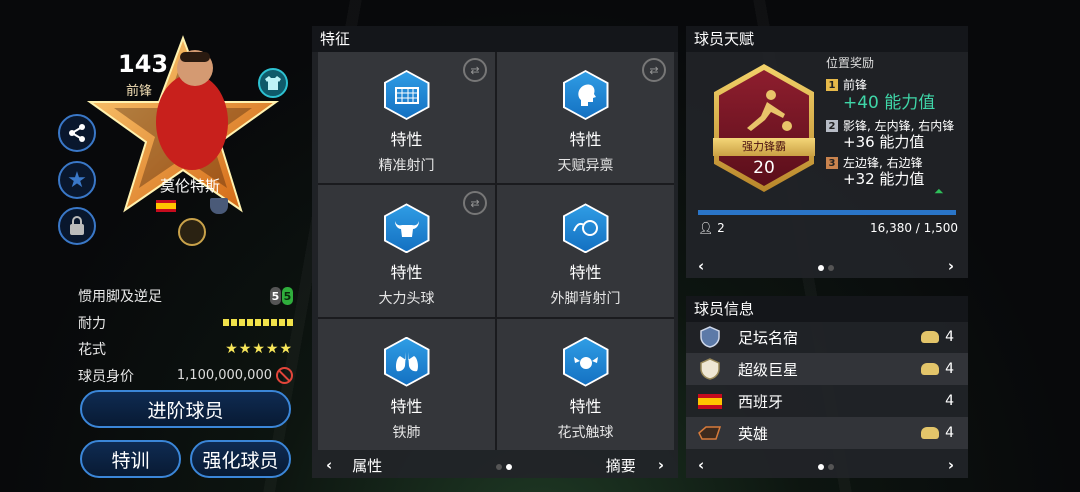 This screenshot has height=492, width=1080. What do you see at coordinates (913, 228) in the screenshot?
I see `talent-progress-text: 16,380 / 1,500` at bounding box center [913, 228].